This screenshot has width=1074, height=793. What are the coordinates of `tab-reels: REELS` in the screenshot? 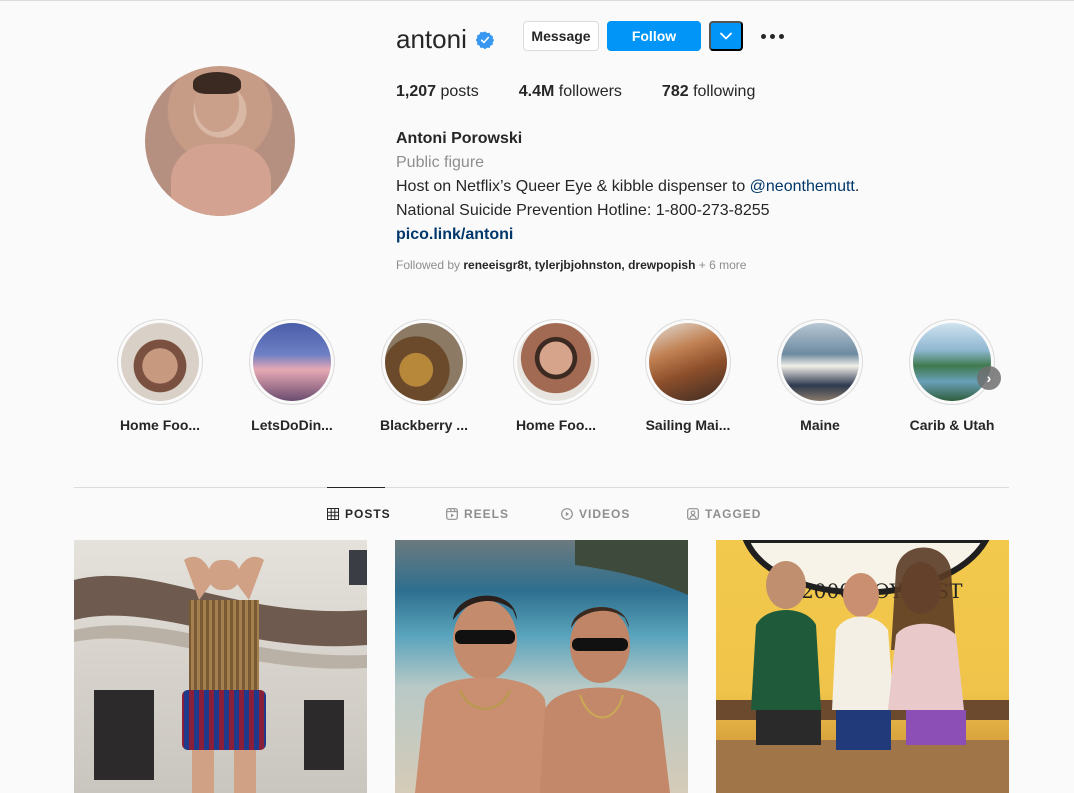 It's located at (477, 514).